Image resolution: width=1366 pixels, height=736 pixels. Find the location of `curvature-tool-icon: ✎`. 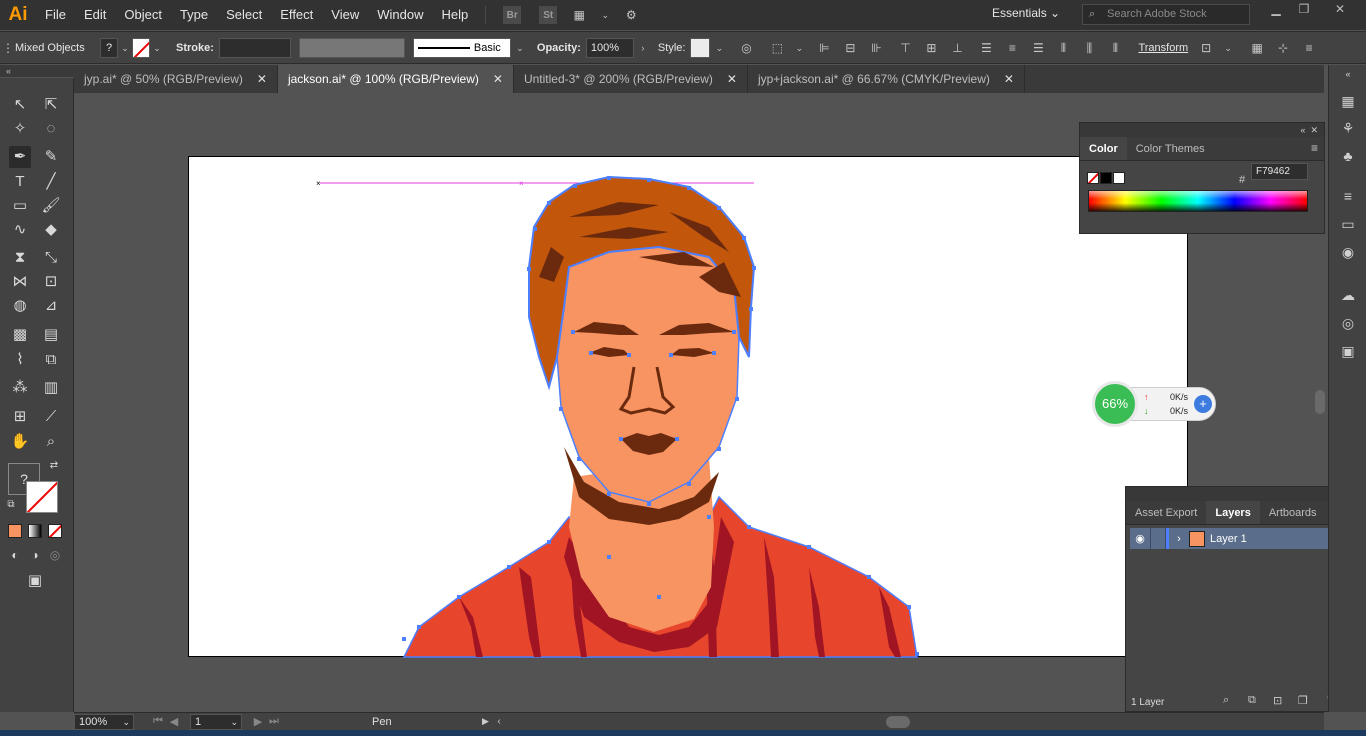

curvature-tool-icon: ✎ is located at coordinates (51, 157).